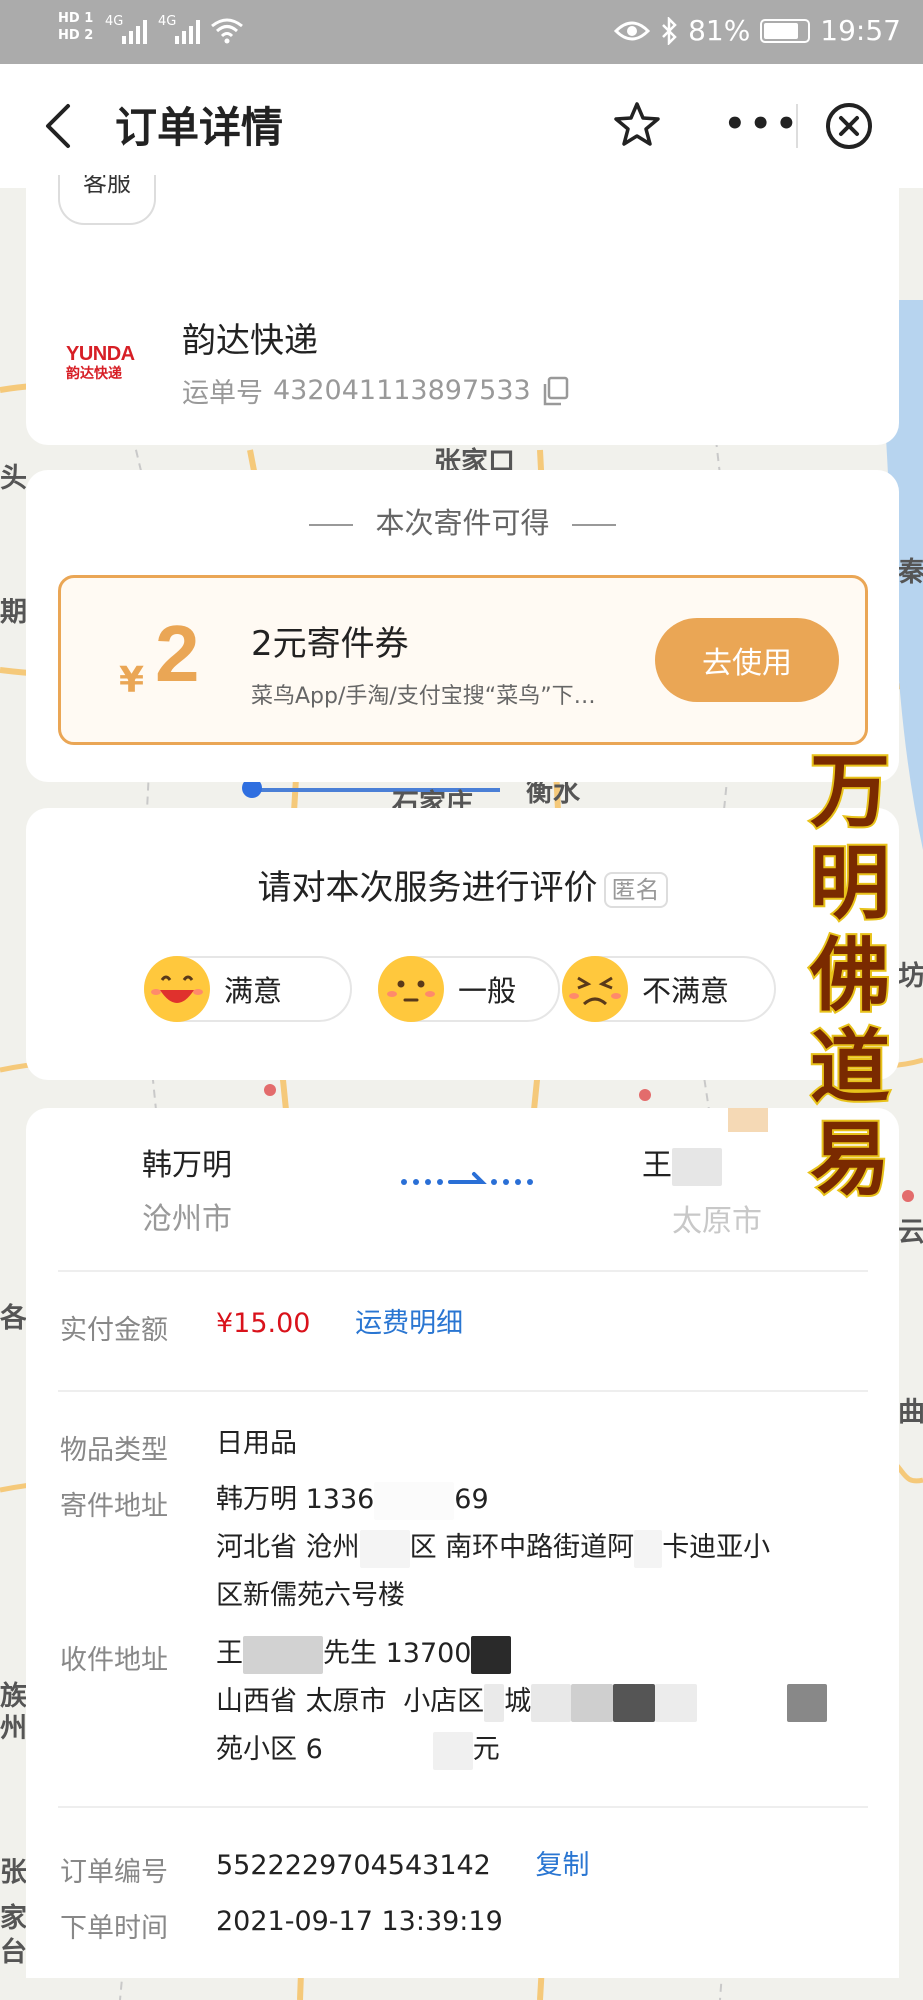 The image size is (923, 2000). Describe the element at coordinates (762, 124) in the screenshot. I see `more-options-icon: •••` at that location.